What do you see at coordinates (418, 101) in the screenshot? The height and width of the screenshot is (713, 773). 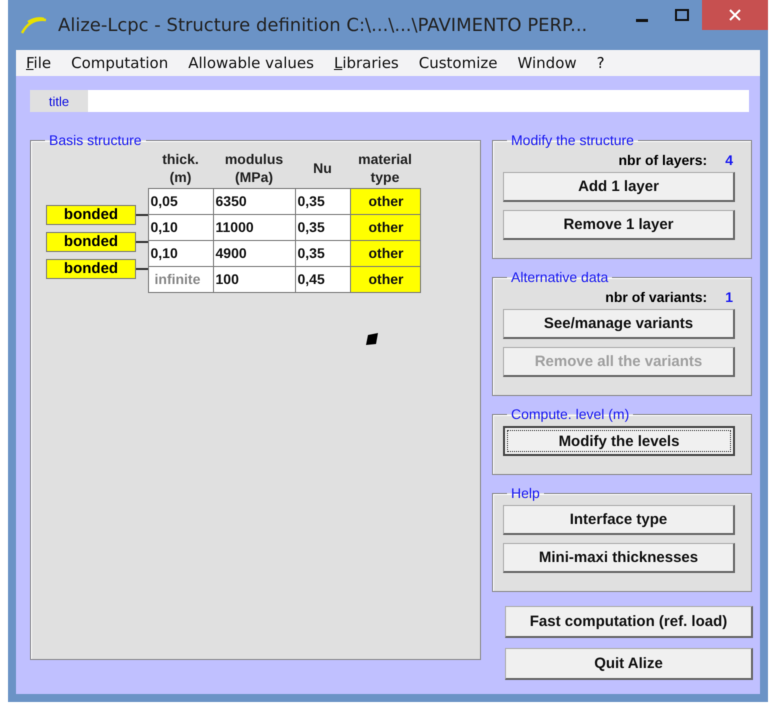 I see `title-field` at bounding box center [418, 101].